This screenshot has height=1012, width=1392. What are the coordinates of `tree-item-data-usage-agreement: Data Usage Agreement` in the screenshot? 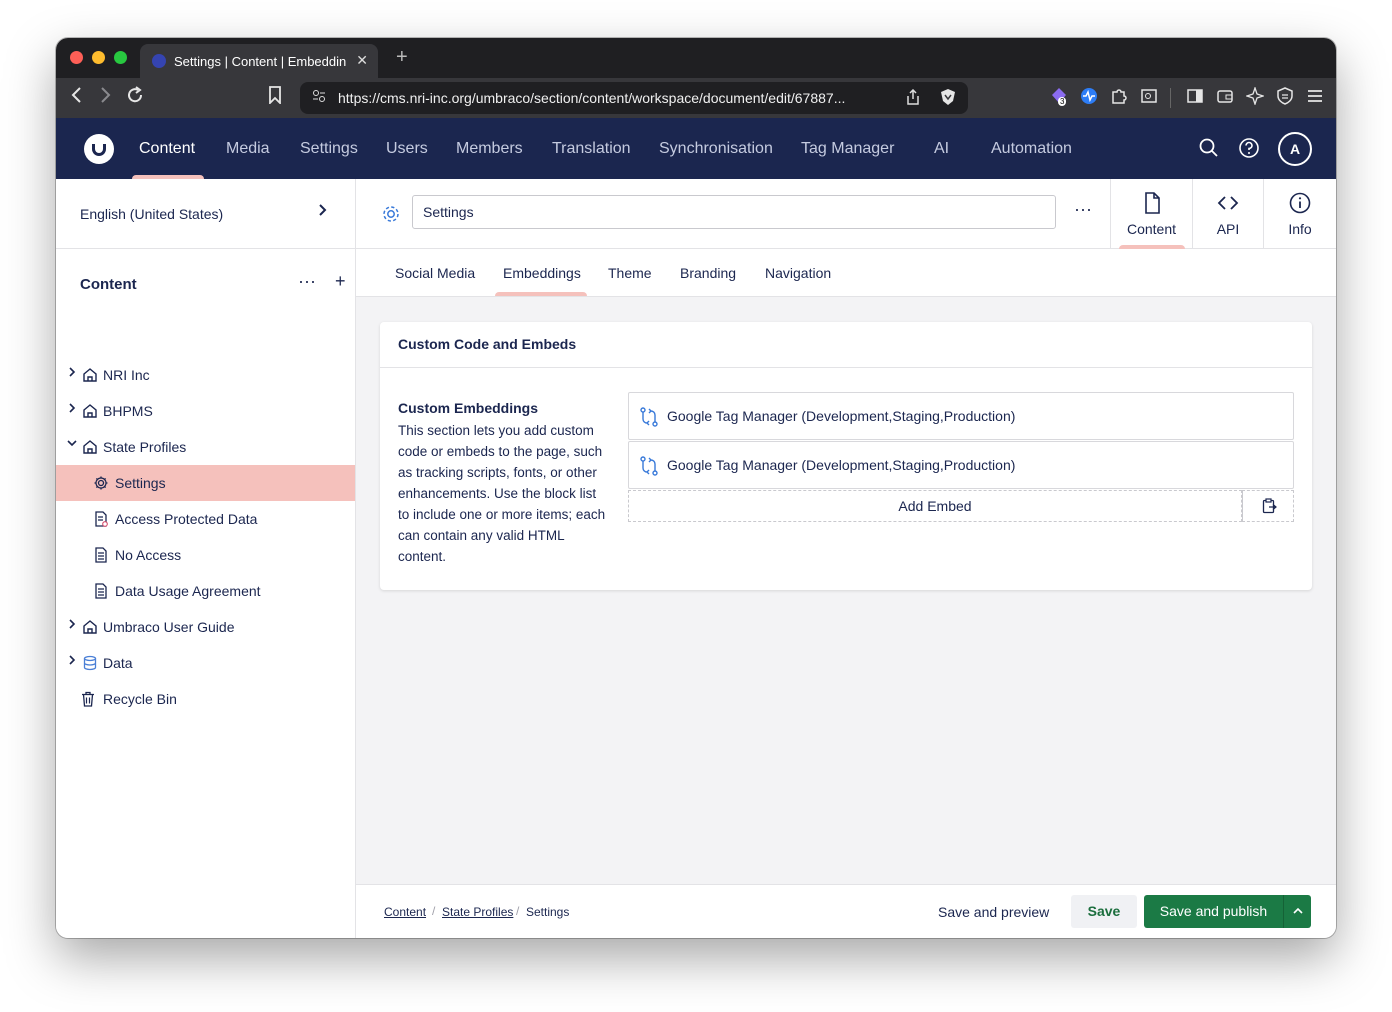 It's located at (205, 591).